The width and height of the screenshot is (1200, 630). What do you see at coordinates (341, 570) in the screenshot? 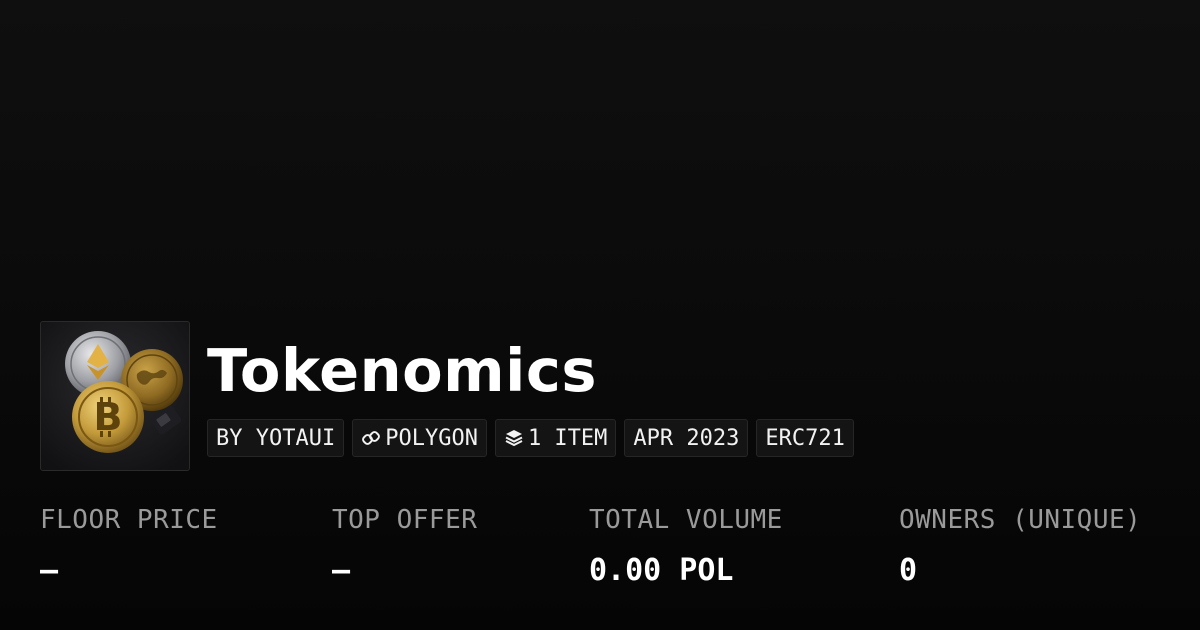
I see `top-offer-value: –` at bounding box center [341, 570].